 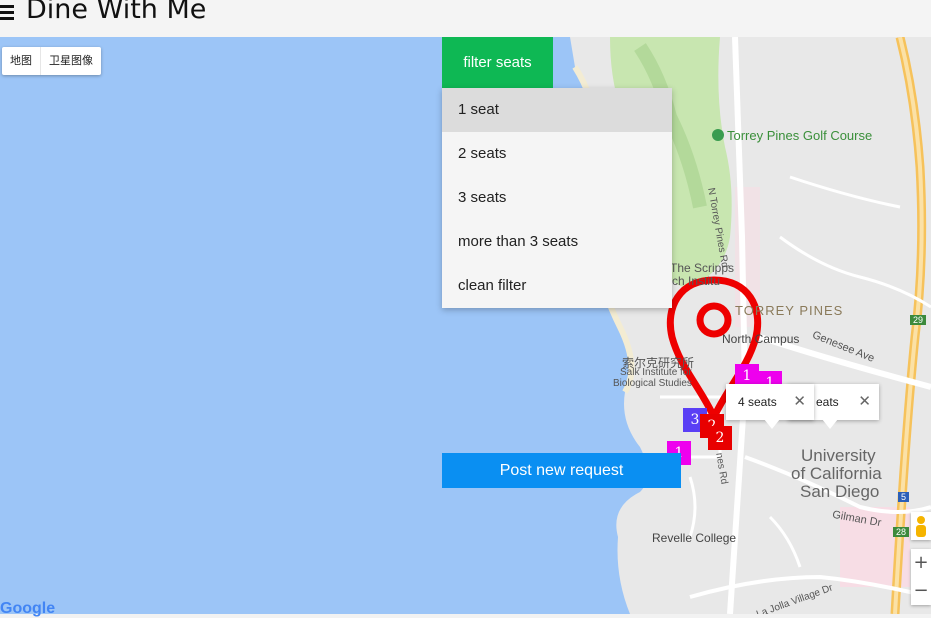 I want to click on golf-course-label: Torrey Pines Golf Course, so click(x=792, y=135).